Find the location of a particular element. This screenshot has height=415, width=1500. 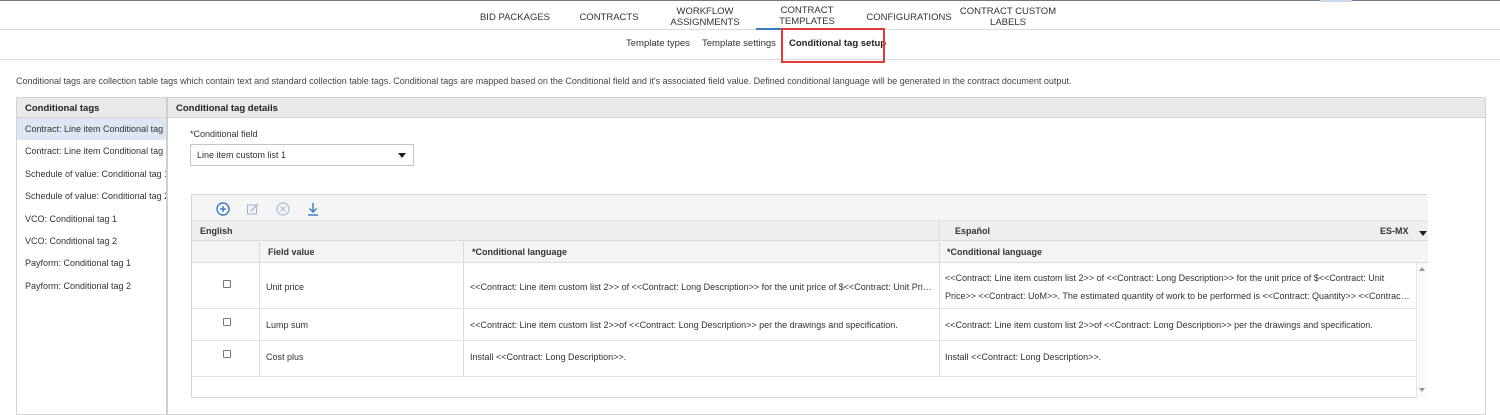

tab-bid-packages: BID PACKAGES is located at coordinates (515, 17).